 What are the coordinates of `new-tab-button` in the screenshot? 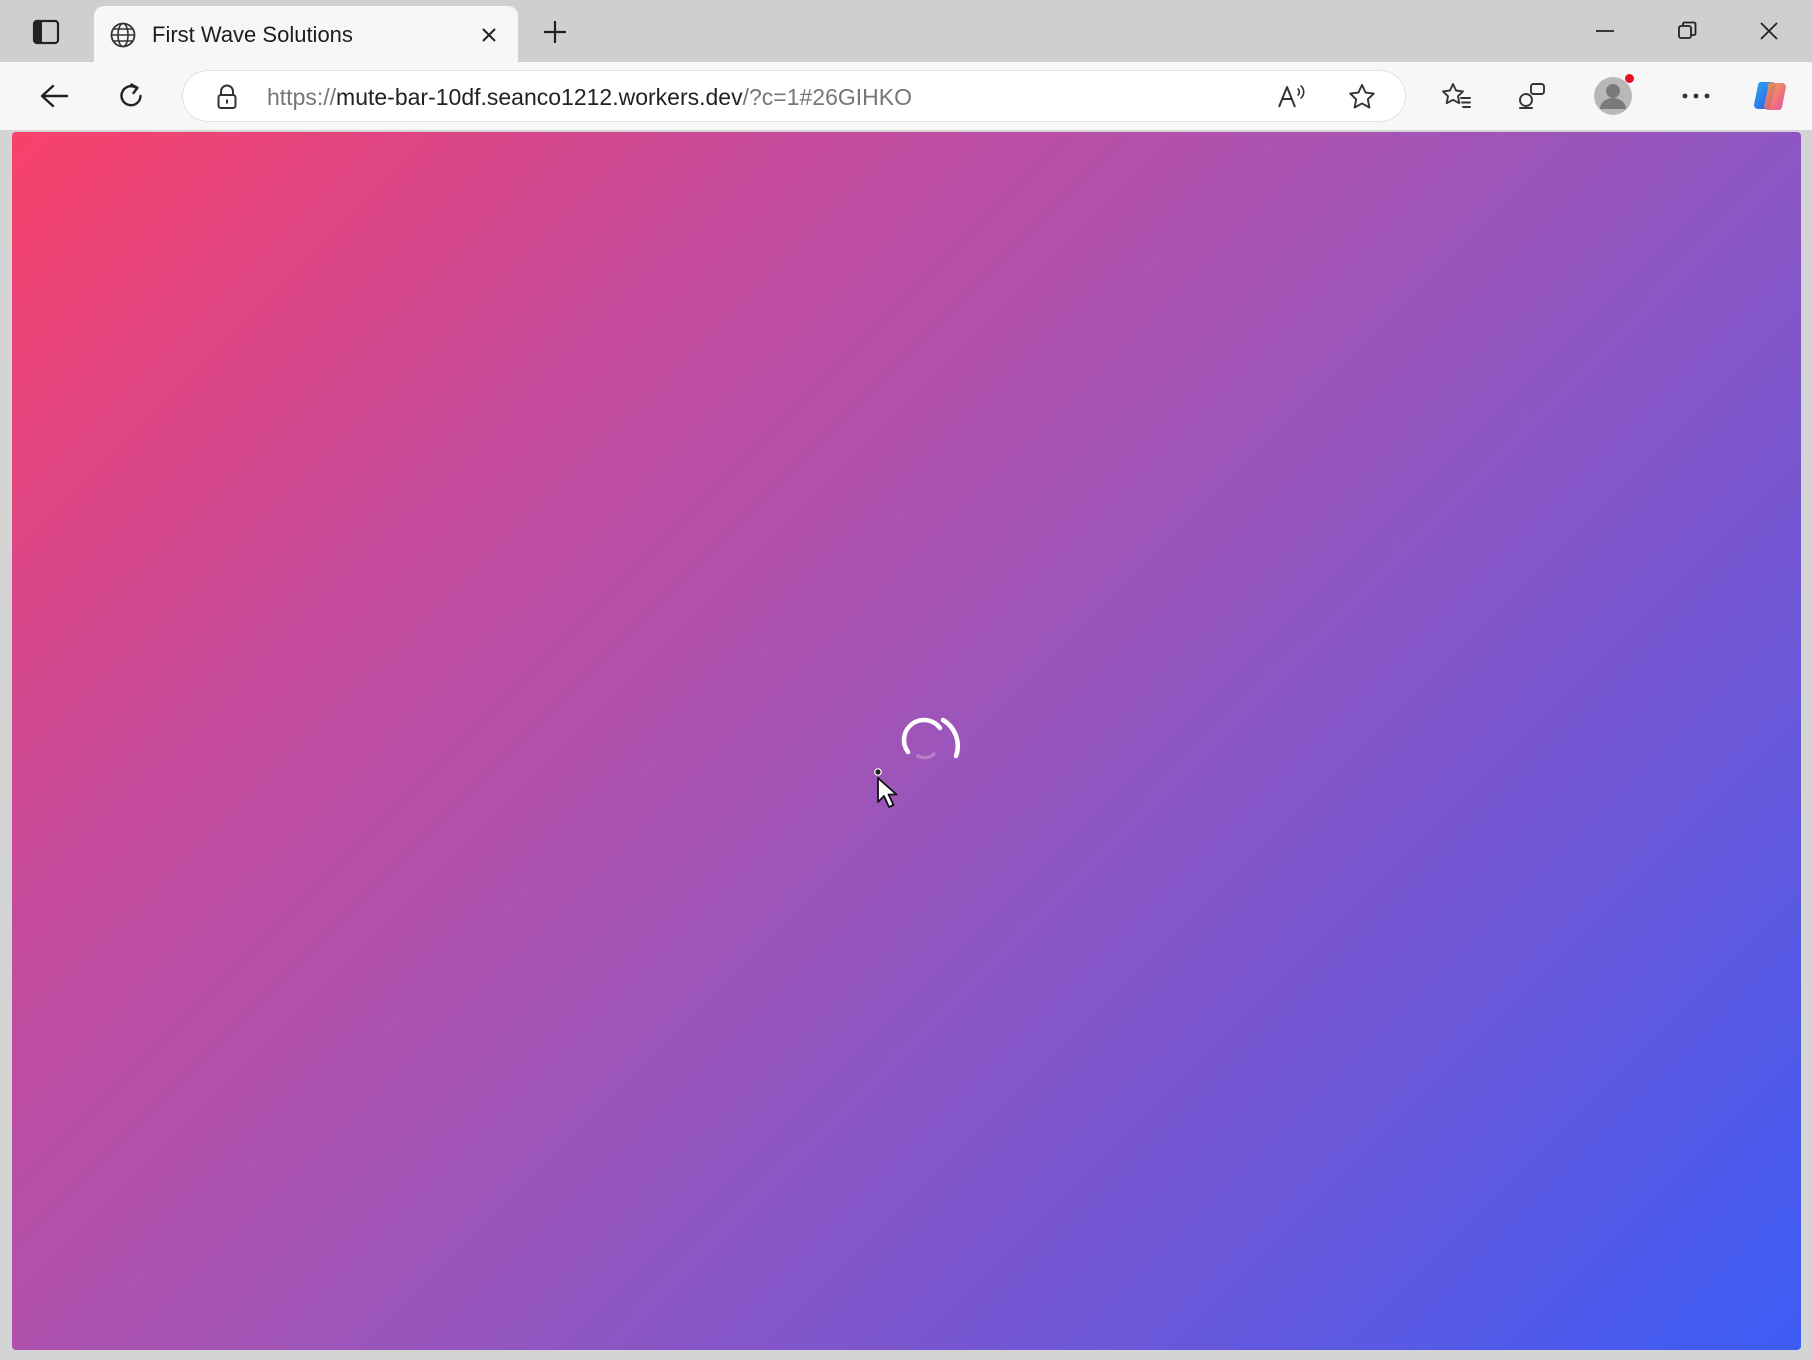 It's located at (555, 32).